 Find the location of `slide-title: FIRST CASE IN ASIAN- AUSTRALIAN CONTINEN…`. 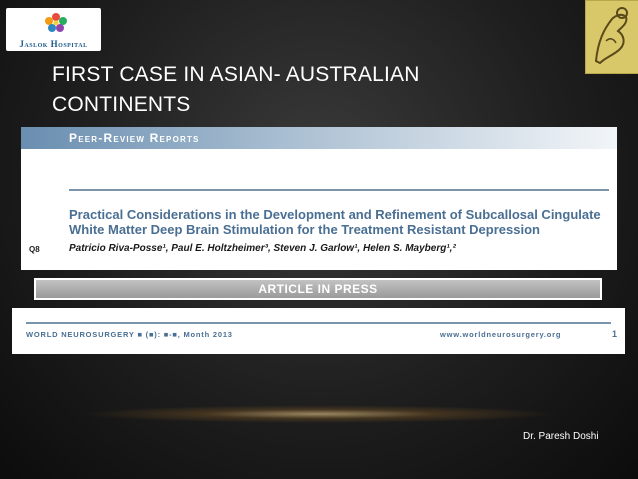

slide-title: FIRST CASE IN ASIAN- AUSTRALIAN CONTINEN… is located at coordinates (236, 89).